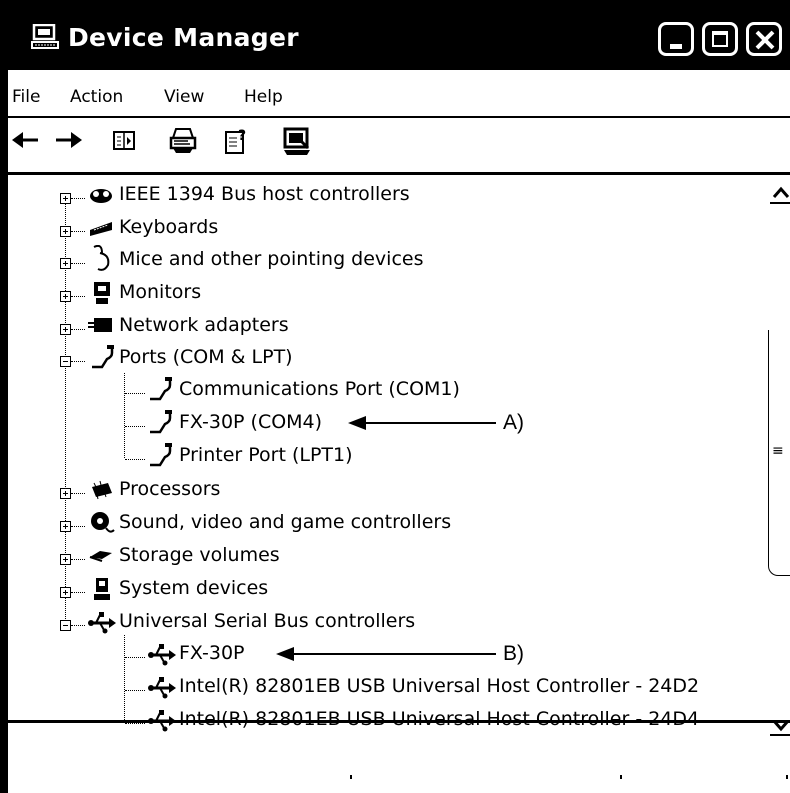  I want to click on help-icon: ?, so click(237, 143).